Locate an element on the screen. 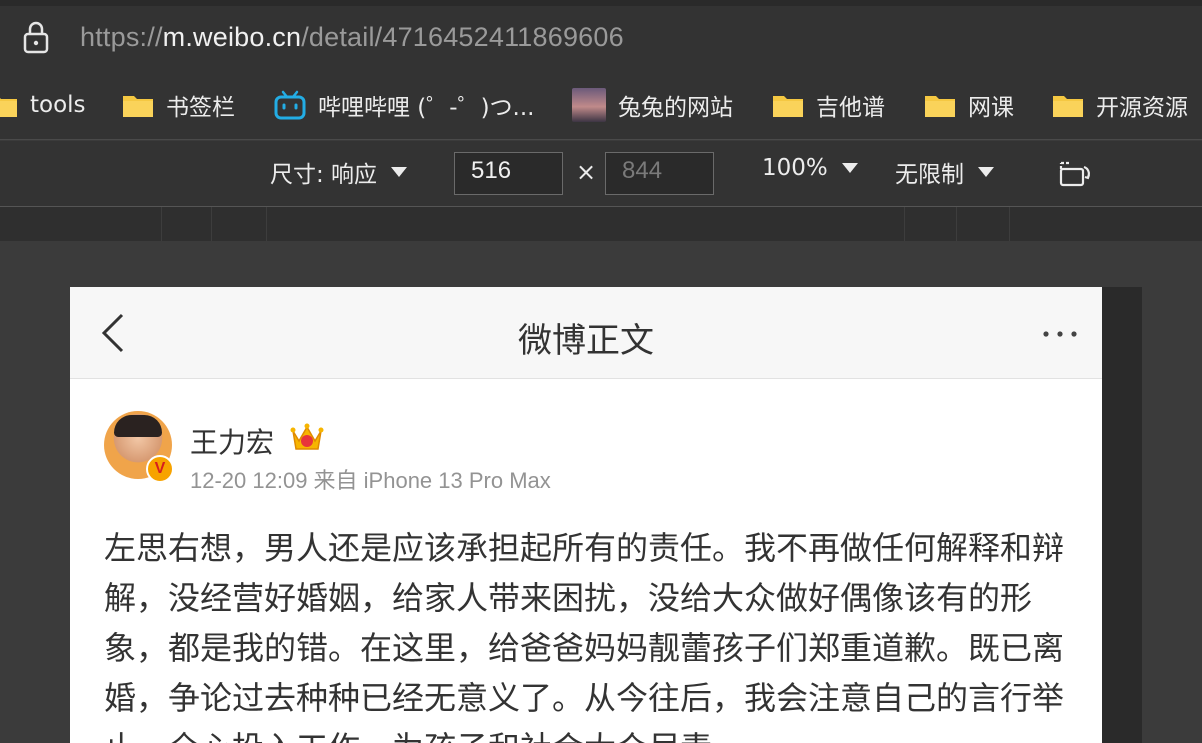 This screenshot has height=743, width=1202. media-query-ruler is located at coordinates (601, 224).